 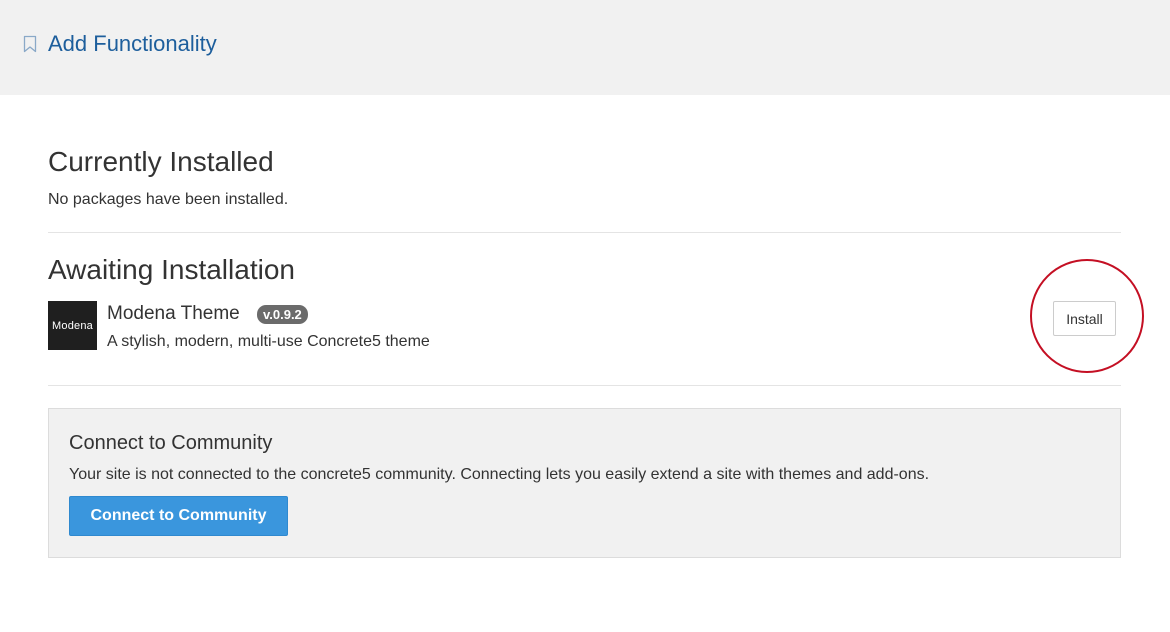 What do you see at coordinates (178, 516) in the screenshot?
I see `connect-to-community-button: Connect to Community` at bounding box center [178, 516].